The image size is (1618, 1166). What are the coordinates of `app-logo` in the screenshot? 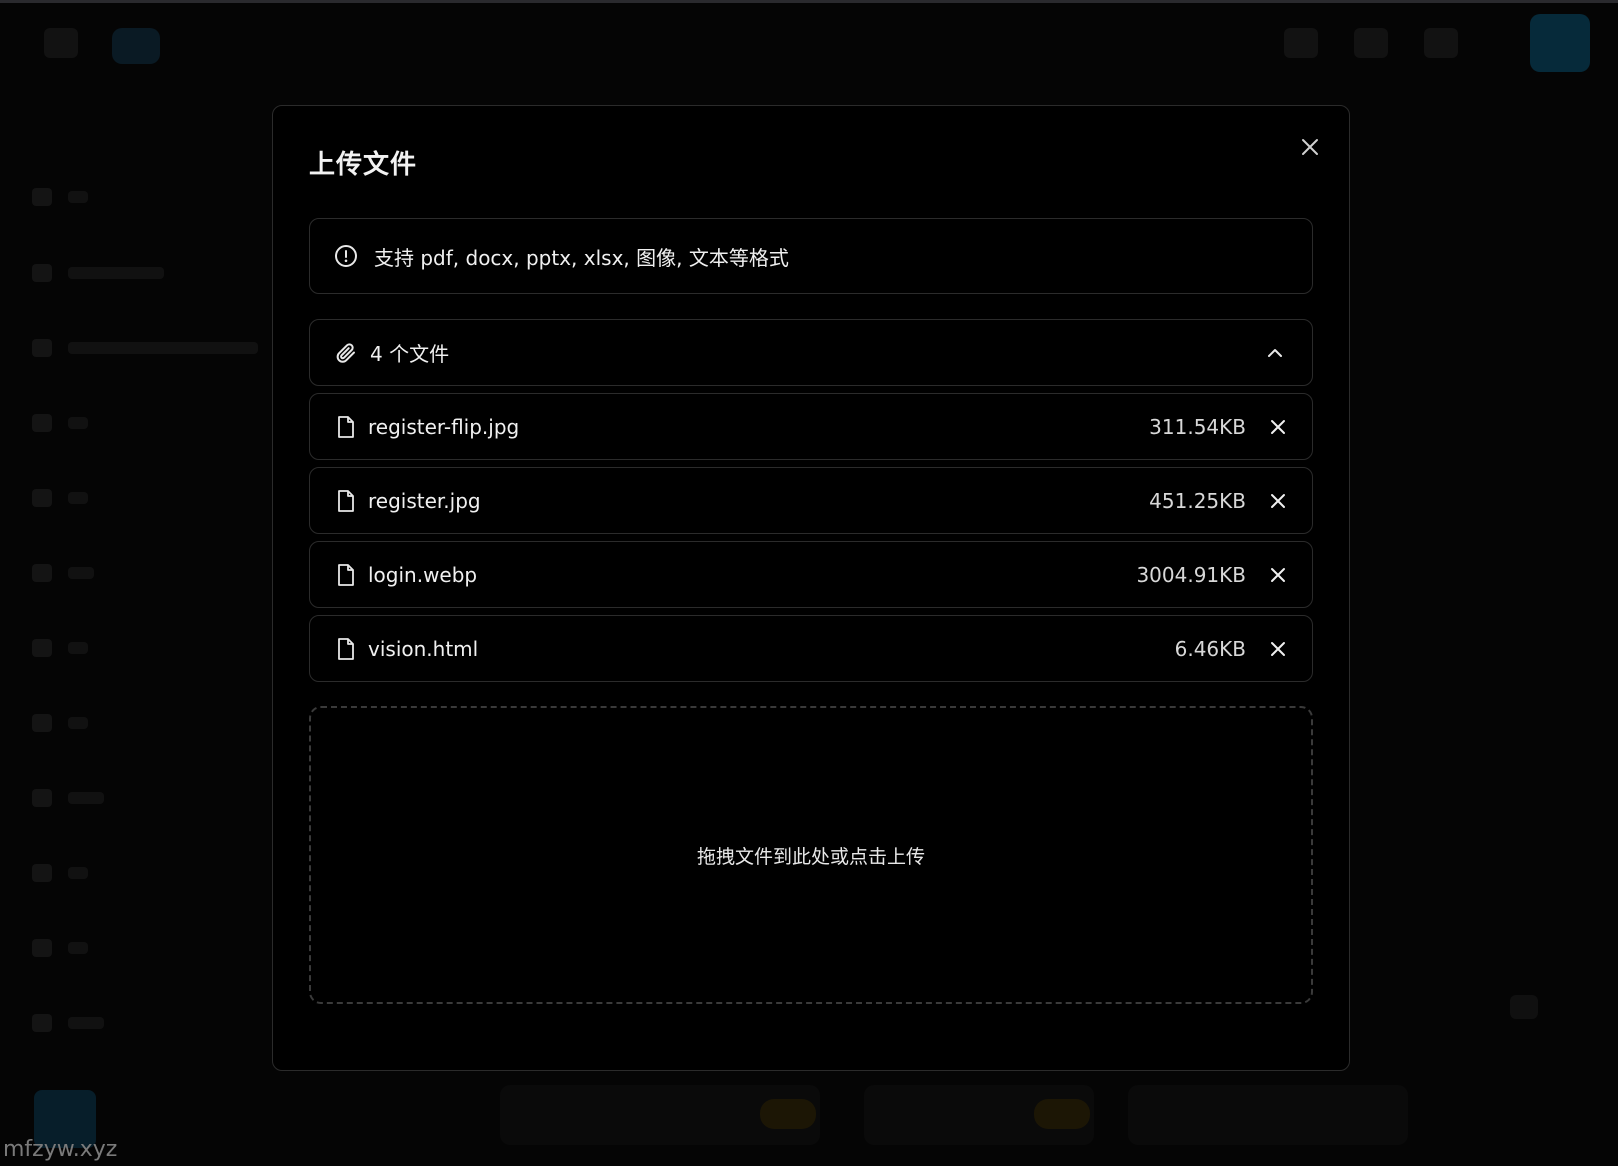 It's located at (136, 46).